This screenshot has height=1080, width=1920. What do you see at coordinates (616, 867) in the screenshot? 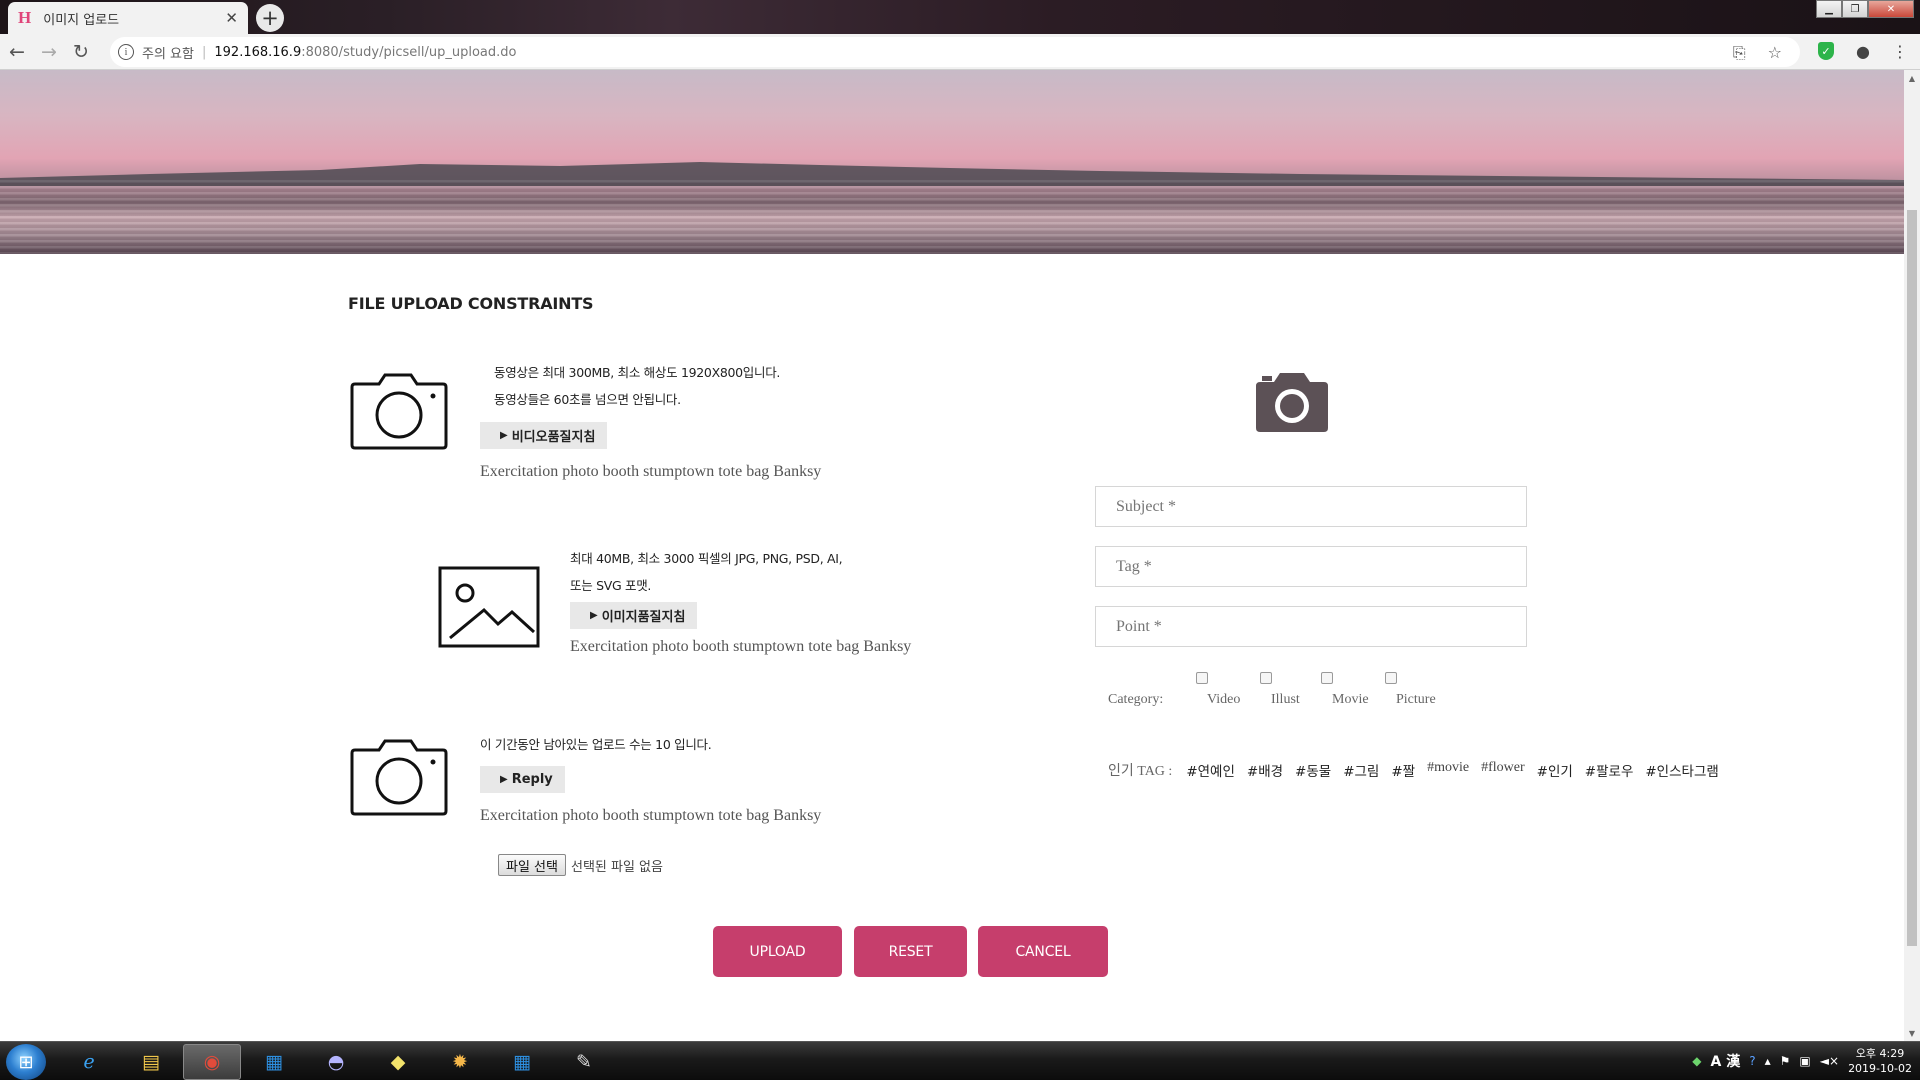
I see `file-status-text: 선택된 파일 없음` at bounding box center [616, 867].